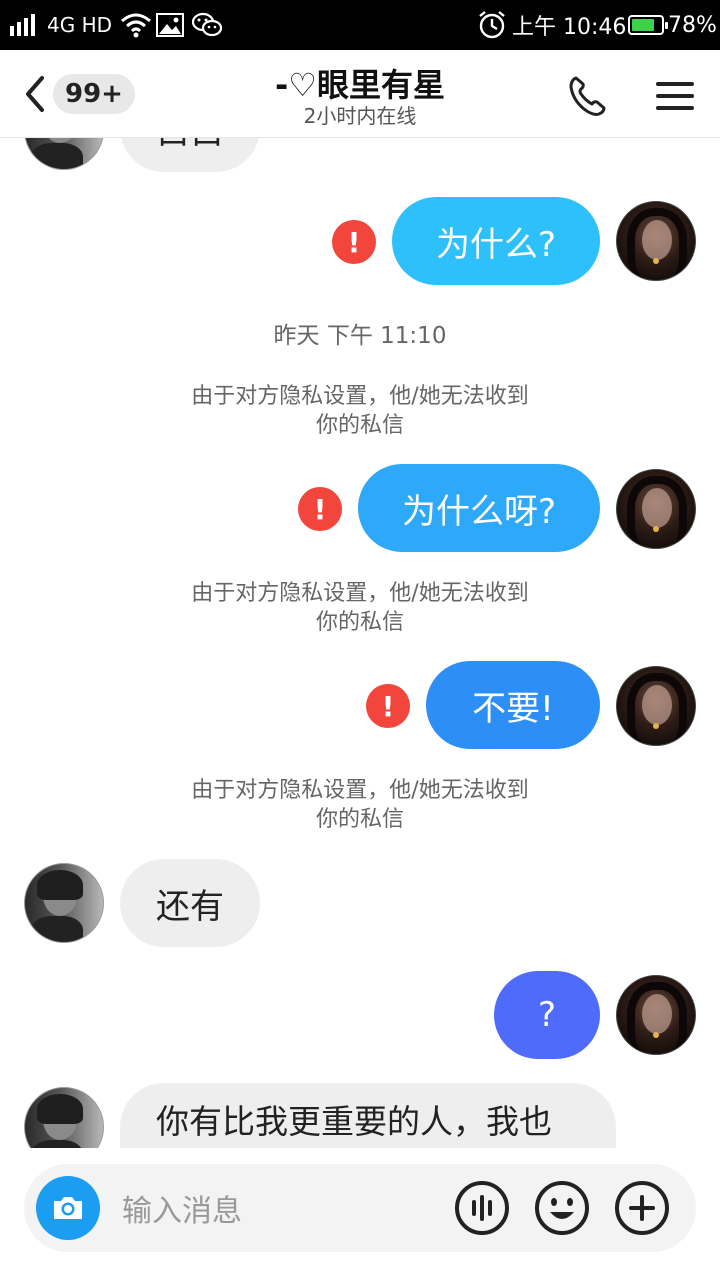  Describe the element at coordinates (170, 25) in the screenshot. I see `gallery-icon` at that location.